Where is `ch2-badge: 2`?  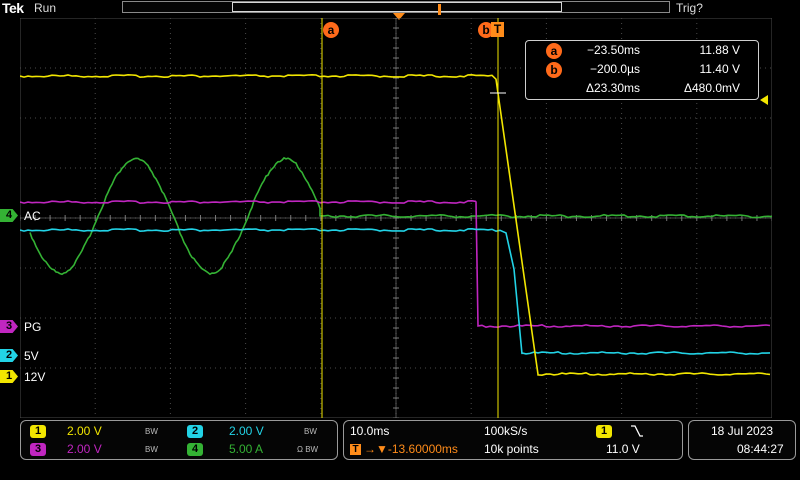
ch2-badge: 2 is located at coordinates (195, 431).